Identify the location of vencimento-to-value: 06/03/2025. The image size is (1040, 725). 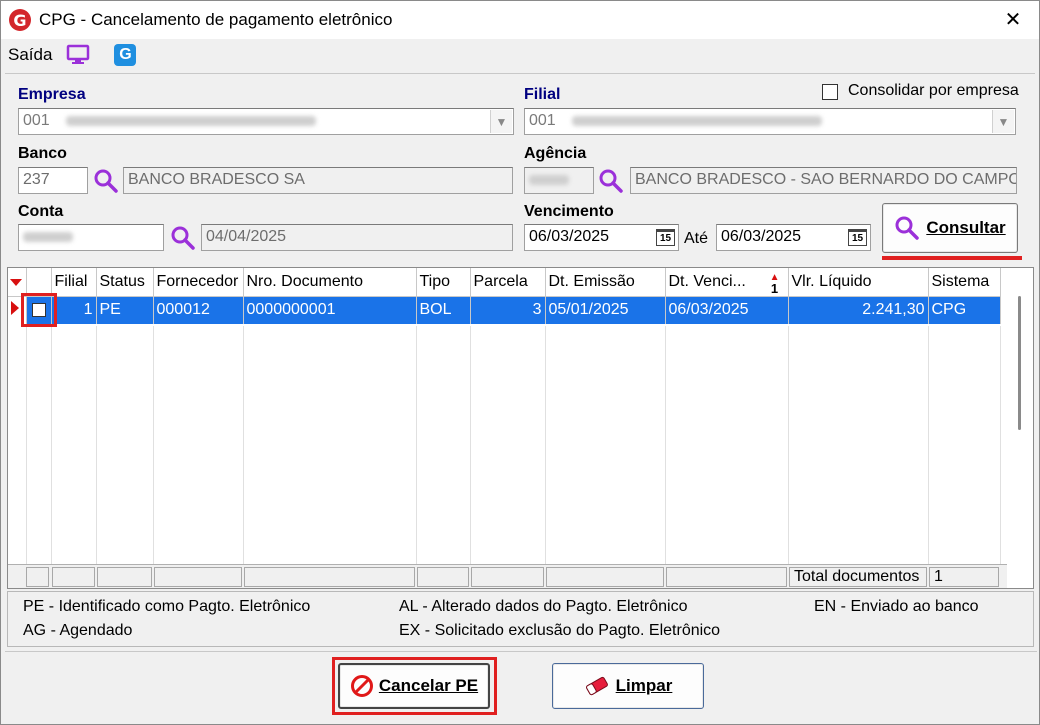
(761, 236).